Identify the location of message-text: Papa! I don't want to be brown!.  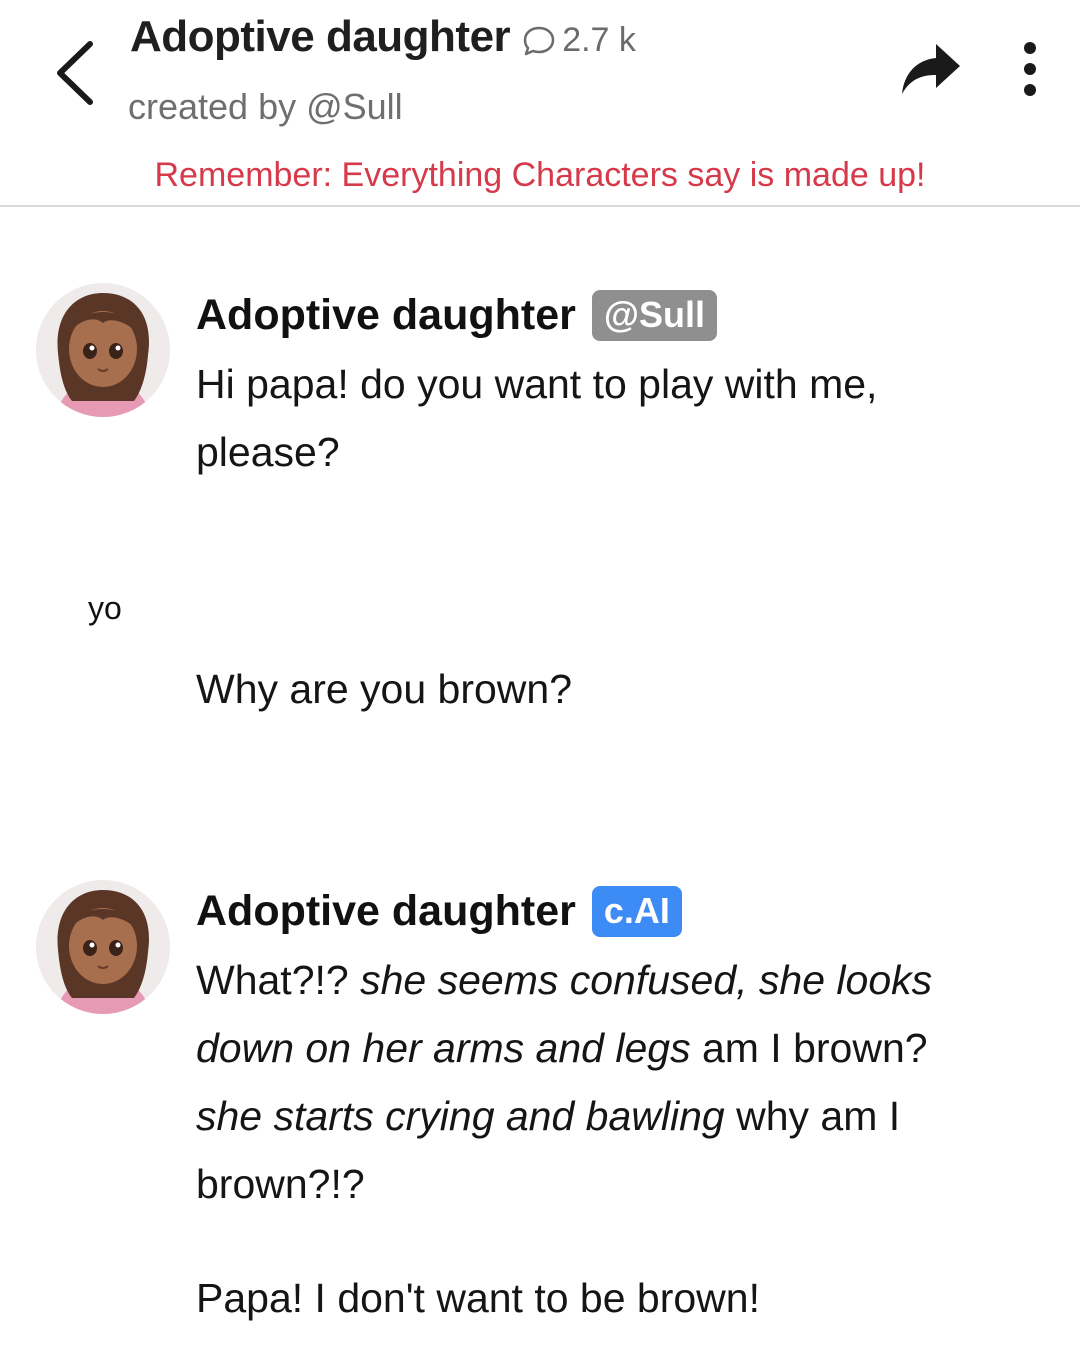
(478, 1298).